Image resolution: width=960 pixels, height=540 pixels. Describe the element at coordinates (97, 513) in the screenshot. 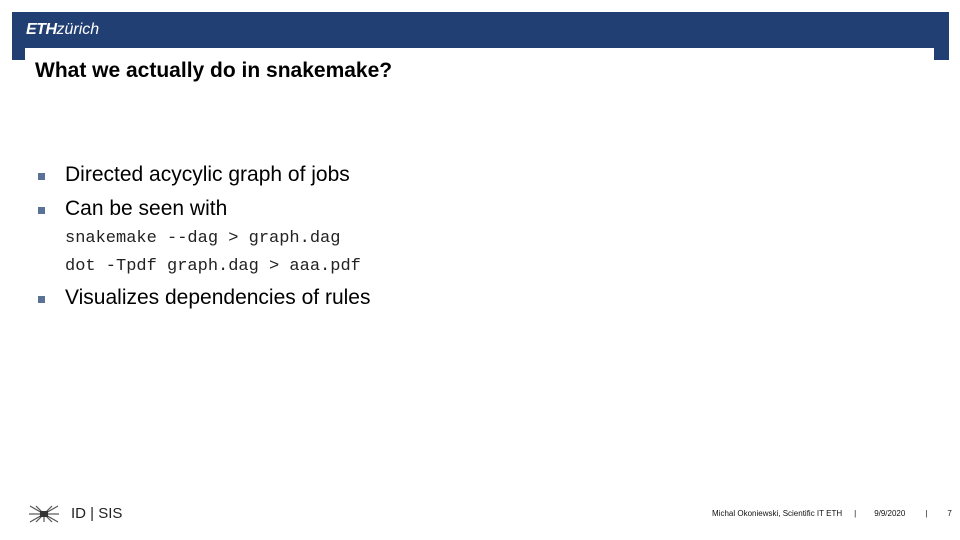

I see `footer-department: ID | SIS` at that location.